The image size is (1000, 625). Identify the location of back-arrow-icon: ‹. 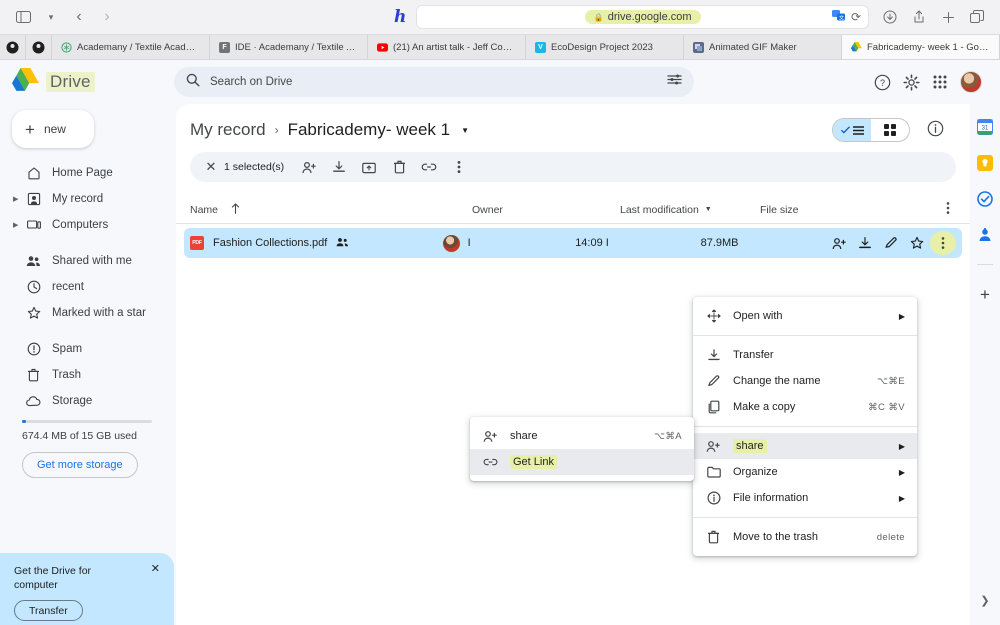
(79, 17).